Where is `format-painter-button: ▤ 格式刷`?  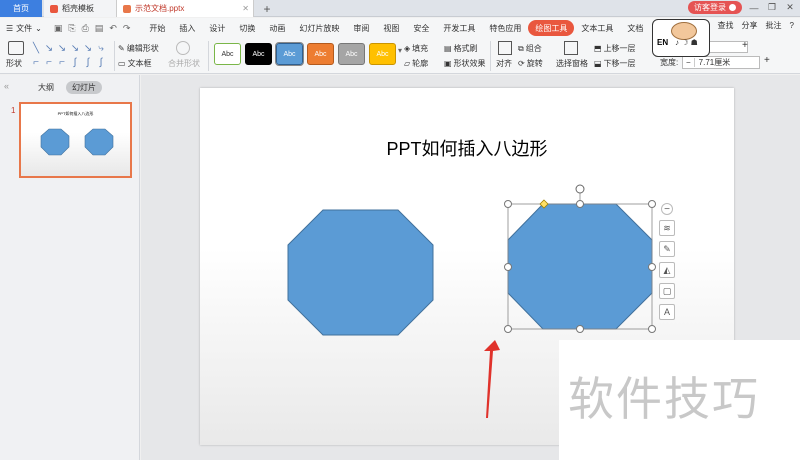
format-painter-button: ▤ 格式刷 is located at coordinates (461, 48).